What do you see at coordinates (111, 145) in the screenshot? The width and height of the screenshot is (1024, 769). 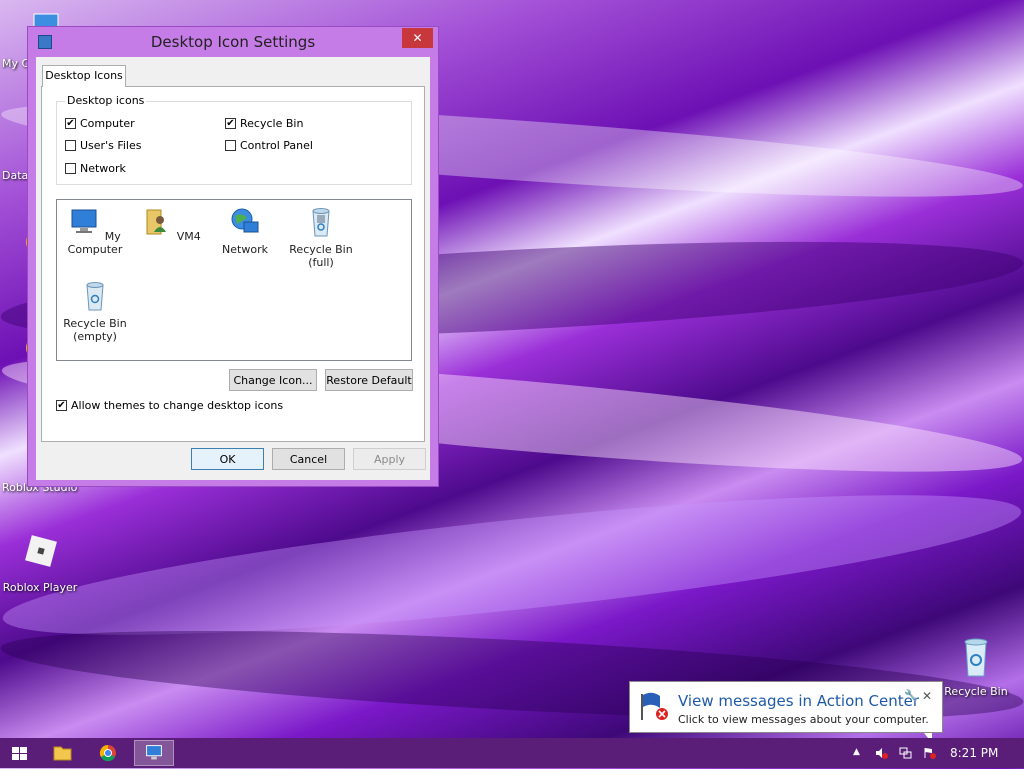 I see `checkbox-label: User's Files` at bounding box center [111, 145].